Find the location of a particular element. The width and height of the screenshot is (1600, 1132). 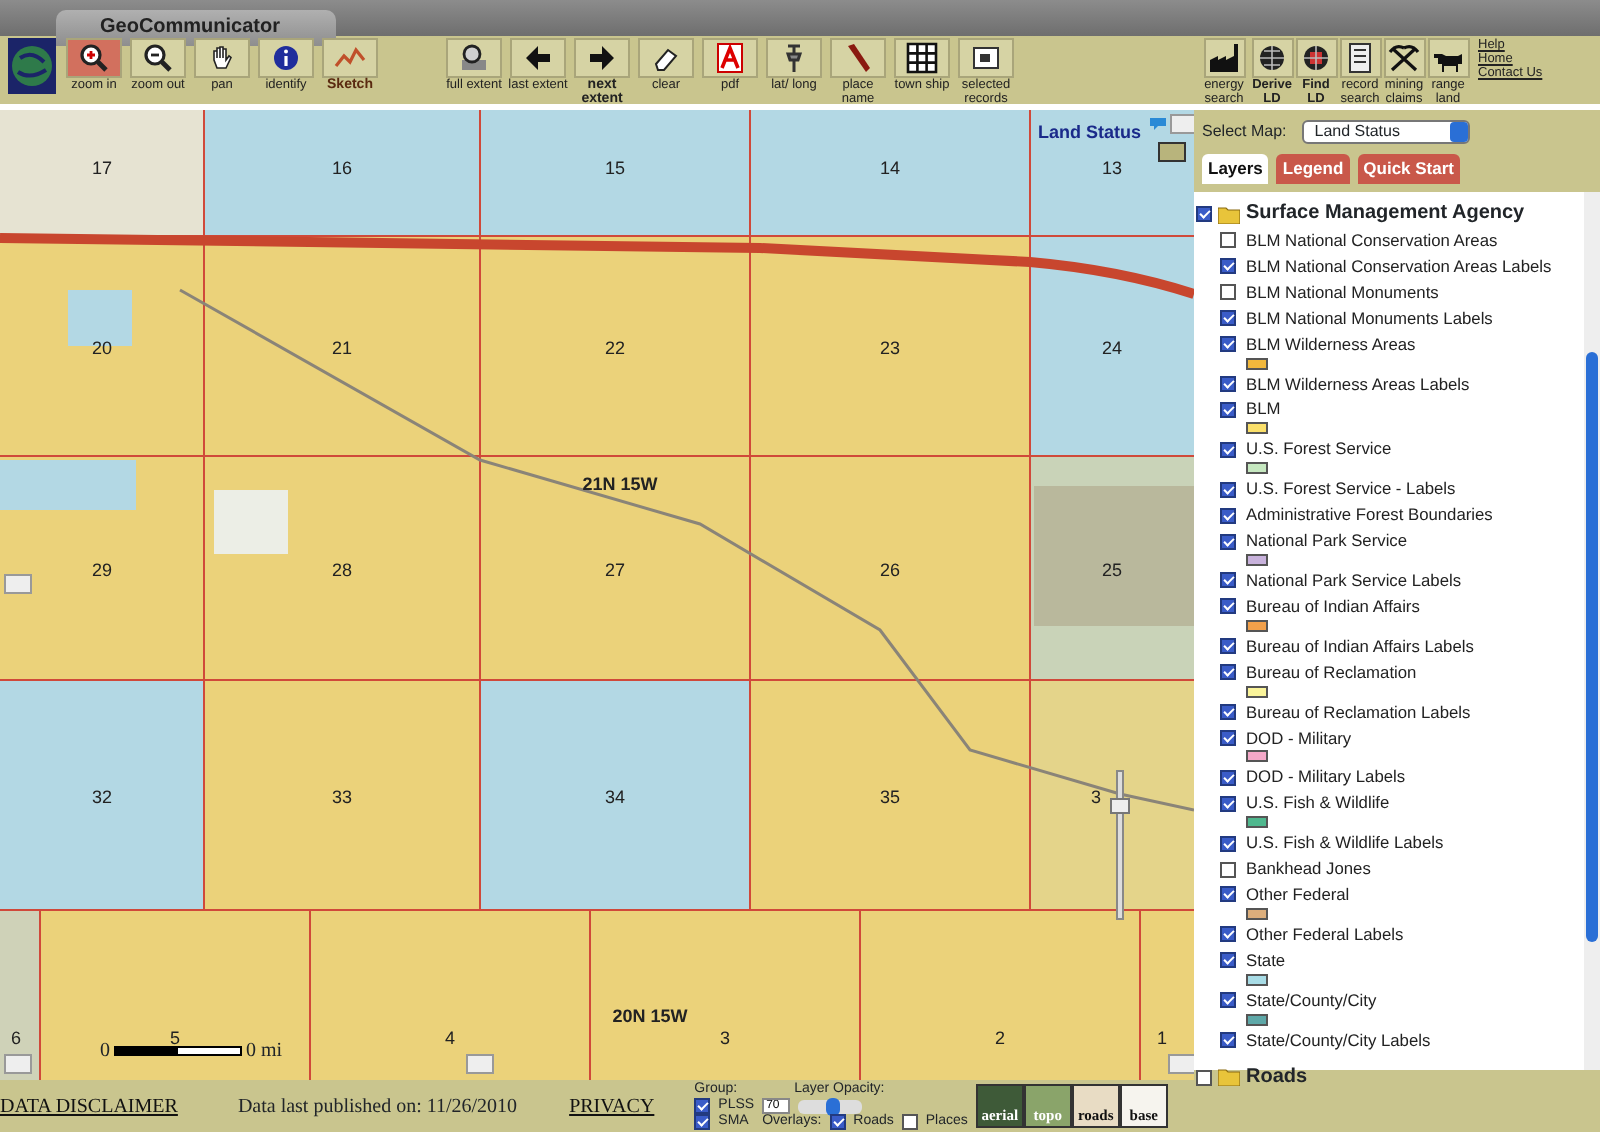

section-number: 23 is located at coordinates (890, 348).